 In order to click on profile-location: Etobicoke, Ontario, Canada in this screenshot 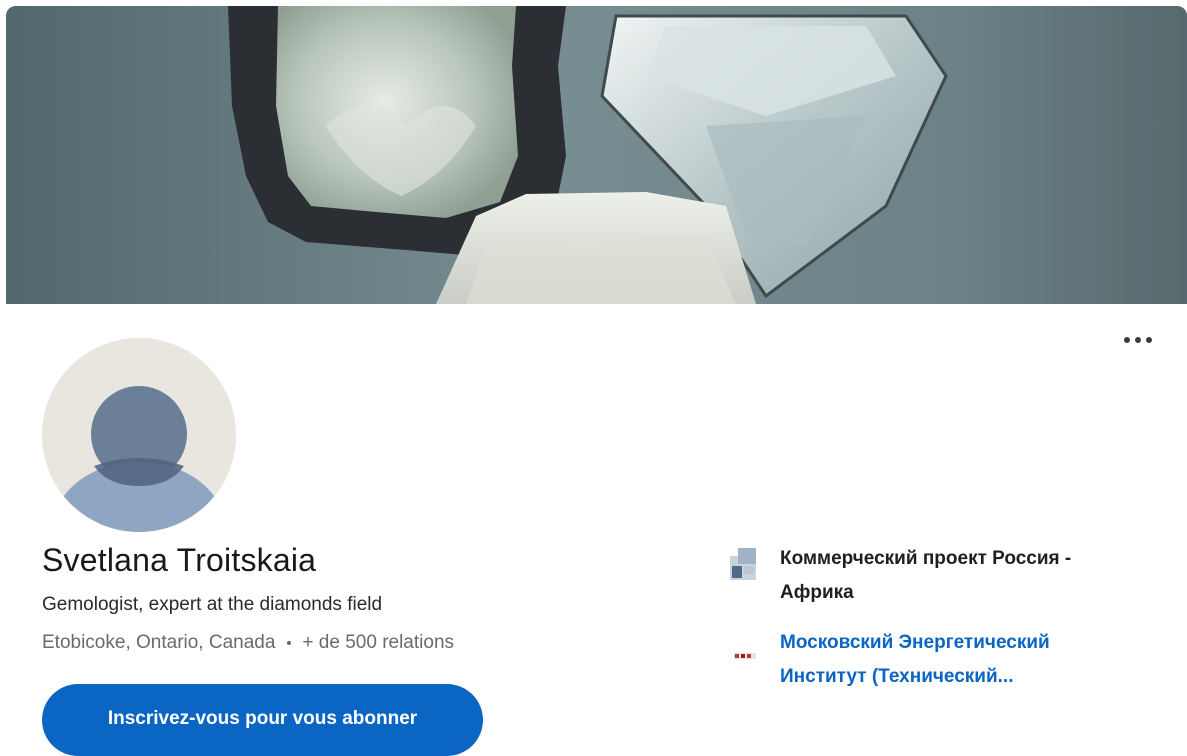, I will do `click(159, 642)`.